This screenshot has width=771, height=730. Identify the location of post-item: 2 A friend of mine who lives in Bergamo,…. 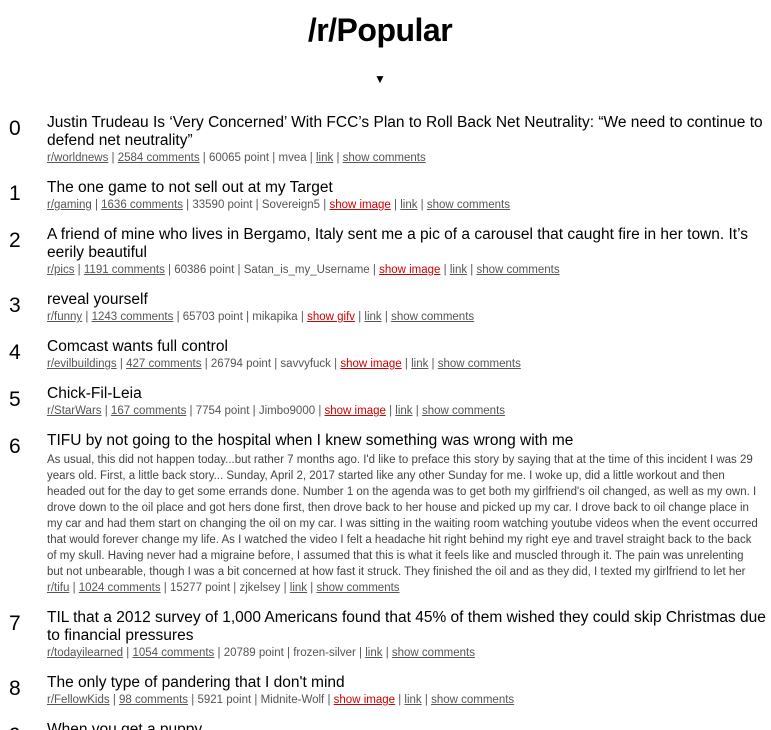
(388, 251).